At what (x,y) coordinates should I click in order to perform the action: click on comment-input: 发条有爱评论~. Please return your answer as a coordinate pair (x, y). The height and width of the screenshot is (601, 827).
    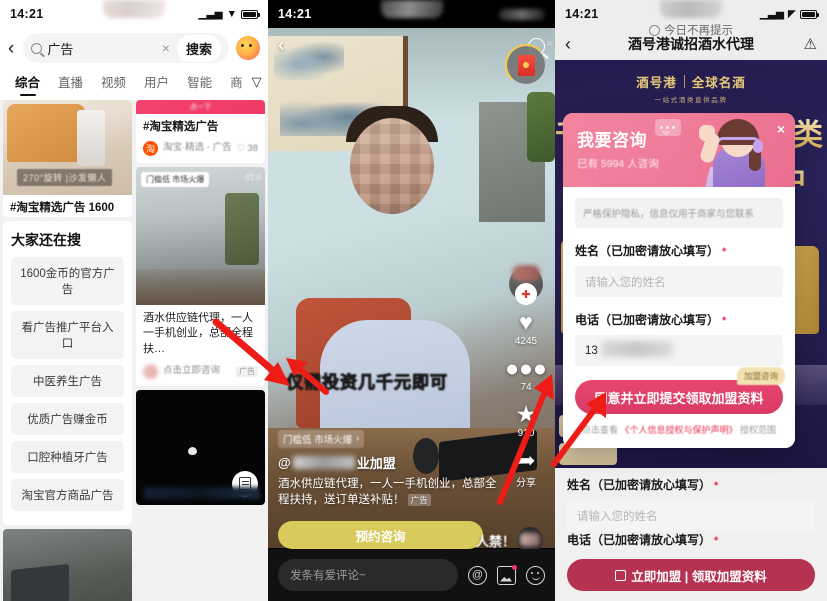
    Looking at the image, I should click on (368, 575).